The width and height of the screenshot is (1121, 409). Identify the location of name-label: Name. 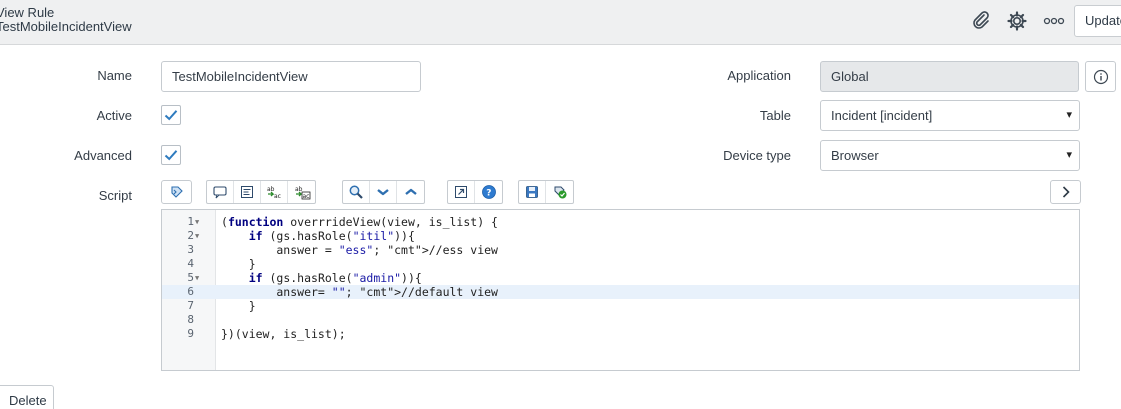
(114, 75).